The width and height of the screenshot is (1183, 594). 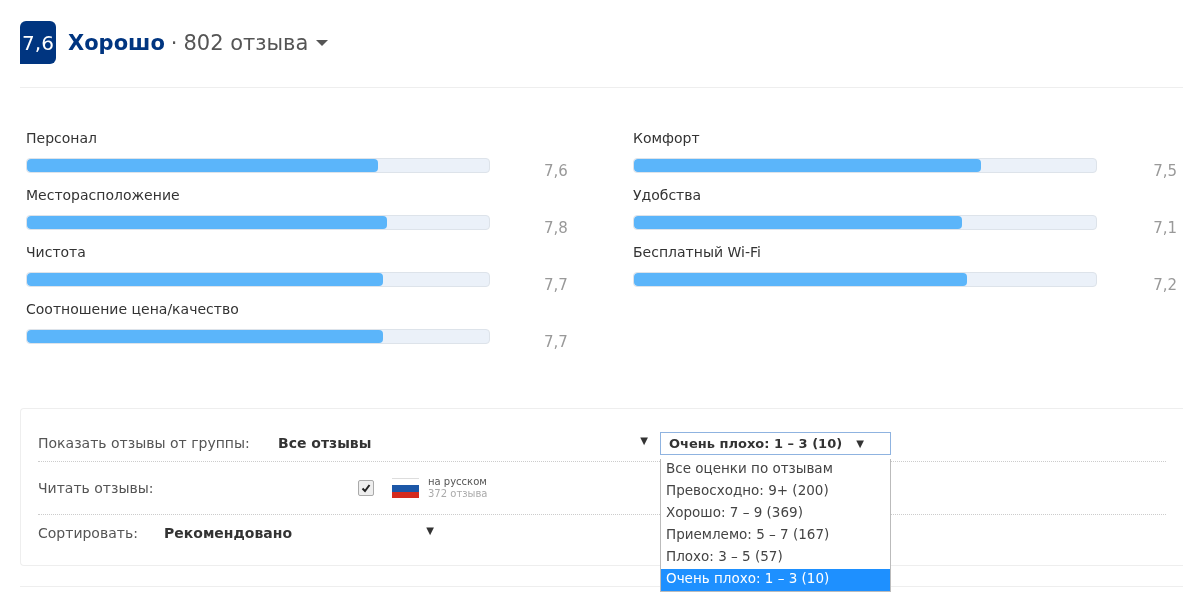 What do you see at coordinates (556, 171) in the screenshot?
I see `score-value: 7,6` at bounding box center [556, 171].